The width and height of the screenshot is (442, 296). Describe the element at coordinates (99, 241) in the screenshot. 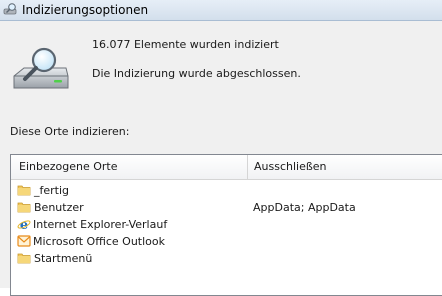

I see `location-name: Microsoft Office Outlook` at that location.